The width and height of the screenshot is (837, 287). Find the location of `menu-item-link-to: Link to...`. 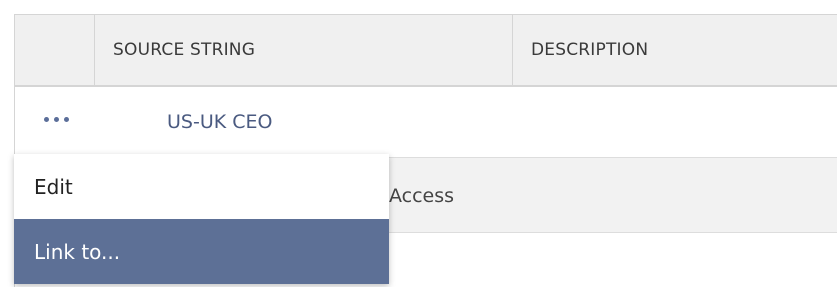

menu-item-link-to: Link to... is located at coordinates (201, 251).